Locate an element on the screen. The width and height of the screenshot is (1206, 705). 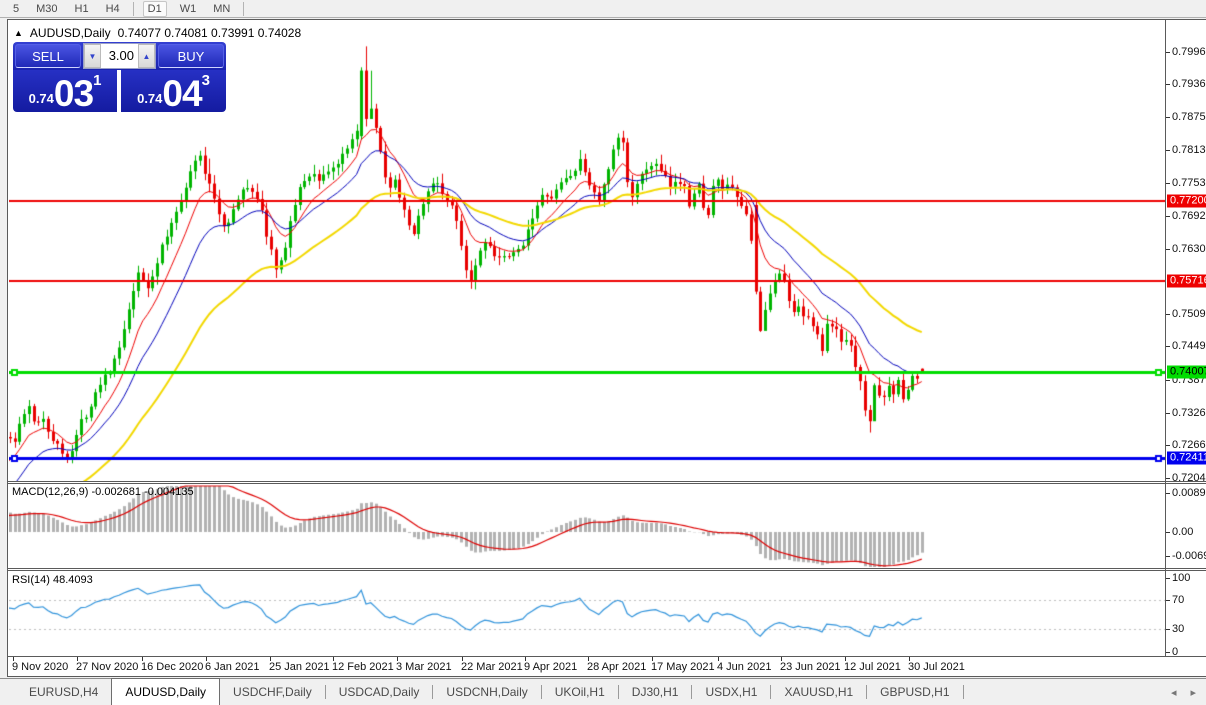
tab-audusd-daily: AUDUSD,Daily is located at coordinates (166, 691).